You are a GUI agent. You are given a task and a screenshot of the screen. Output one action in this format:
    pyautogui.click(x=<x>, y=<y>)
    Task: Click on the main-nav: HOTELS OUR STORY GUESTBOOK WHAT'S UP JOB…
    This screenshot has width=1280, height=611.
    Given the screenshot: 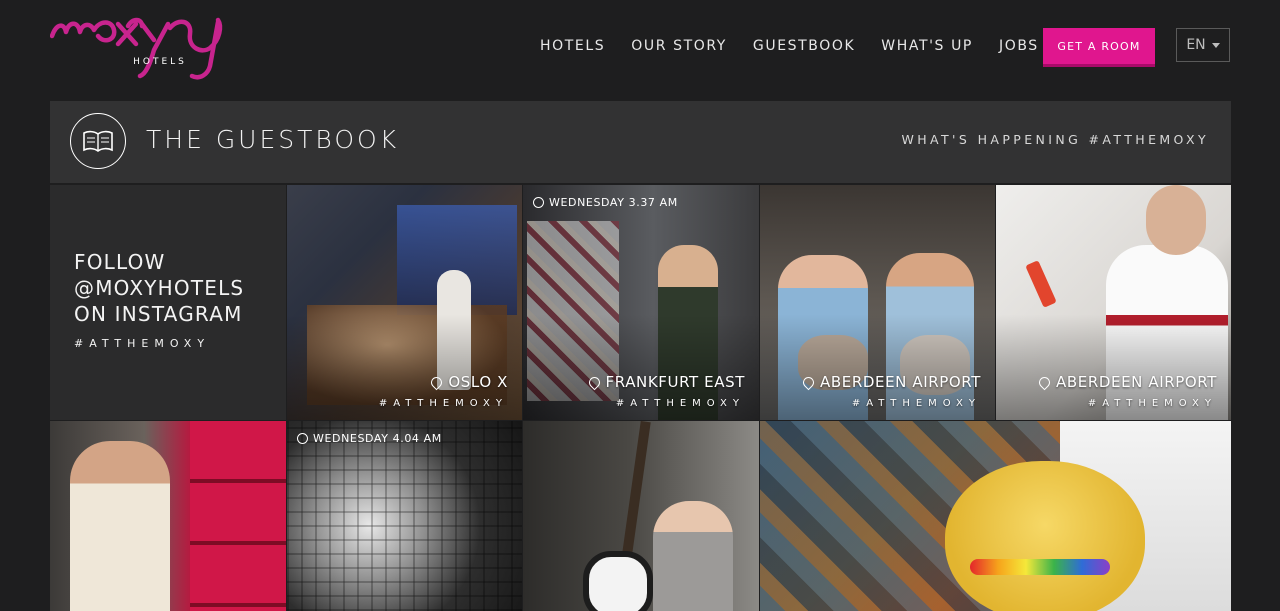 What is the action you would take?
    pyautogui.click(x=802, y=46)
    